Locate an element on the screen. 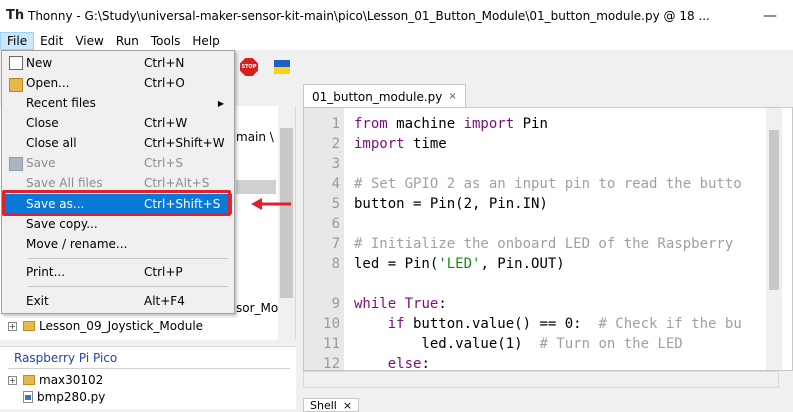 This screenshot has width=793, height=412. line-number-gutter: 1 2 3 4 5 6 7 8 9 10 11 12 13 is located at coordinates (324, 239).